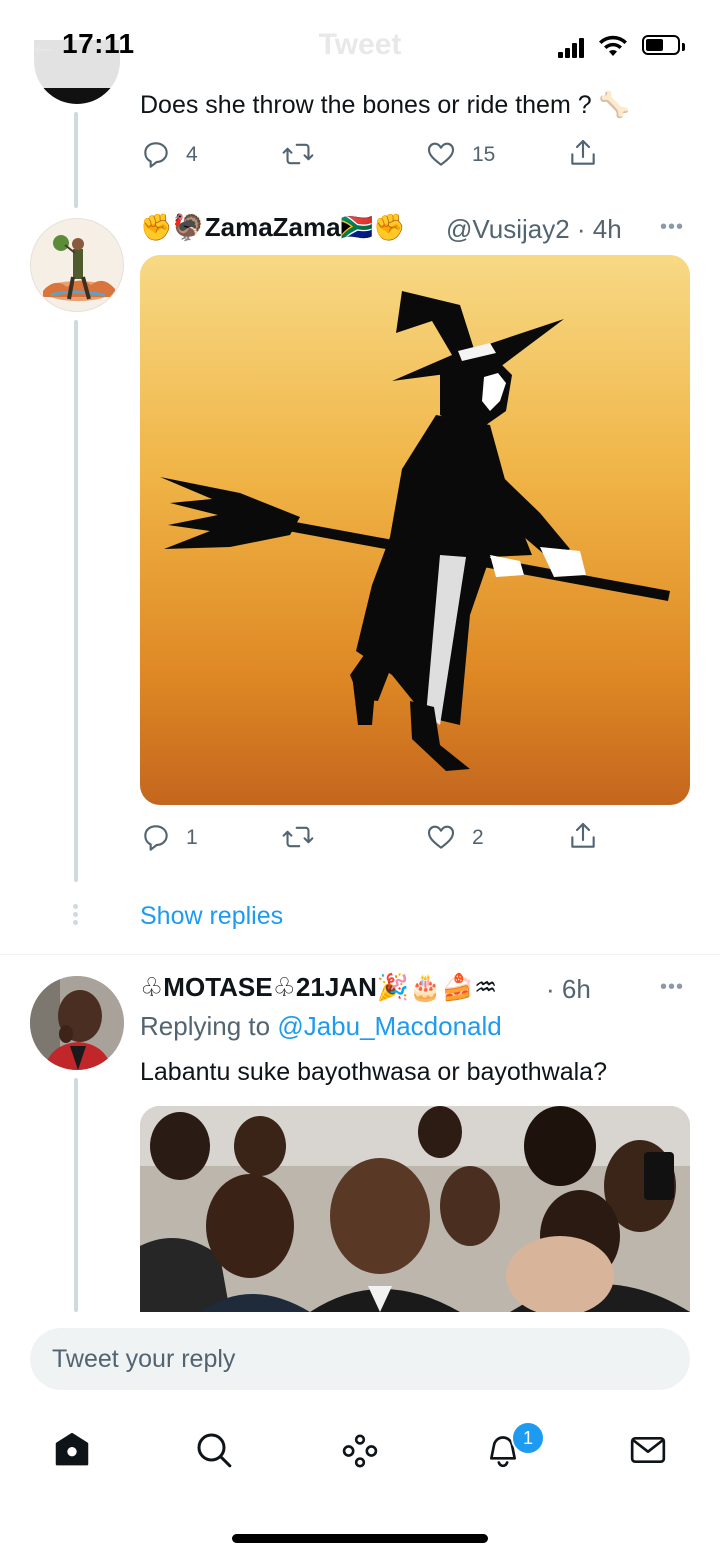  I want to click on timestamp: · 6h, so click(568, 989).